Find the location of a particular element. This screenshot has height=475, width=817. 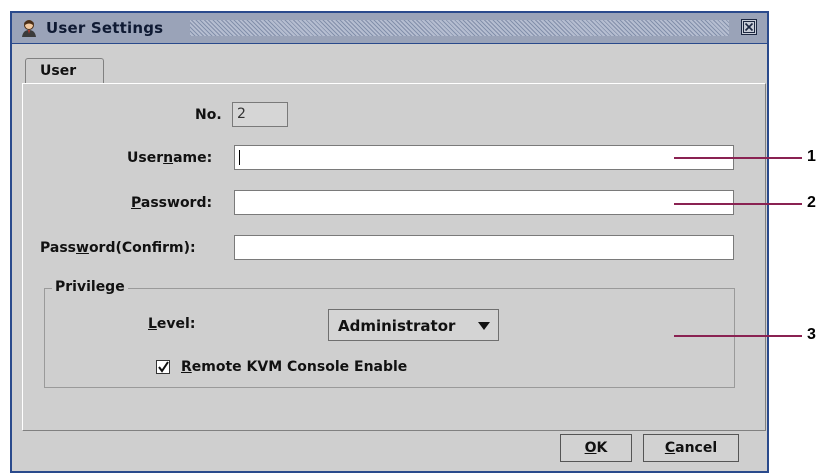

tab-user: User is located at coordinates (64, 71).